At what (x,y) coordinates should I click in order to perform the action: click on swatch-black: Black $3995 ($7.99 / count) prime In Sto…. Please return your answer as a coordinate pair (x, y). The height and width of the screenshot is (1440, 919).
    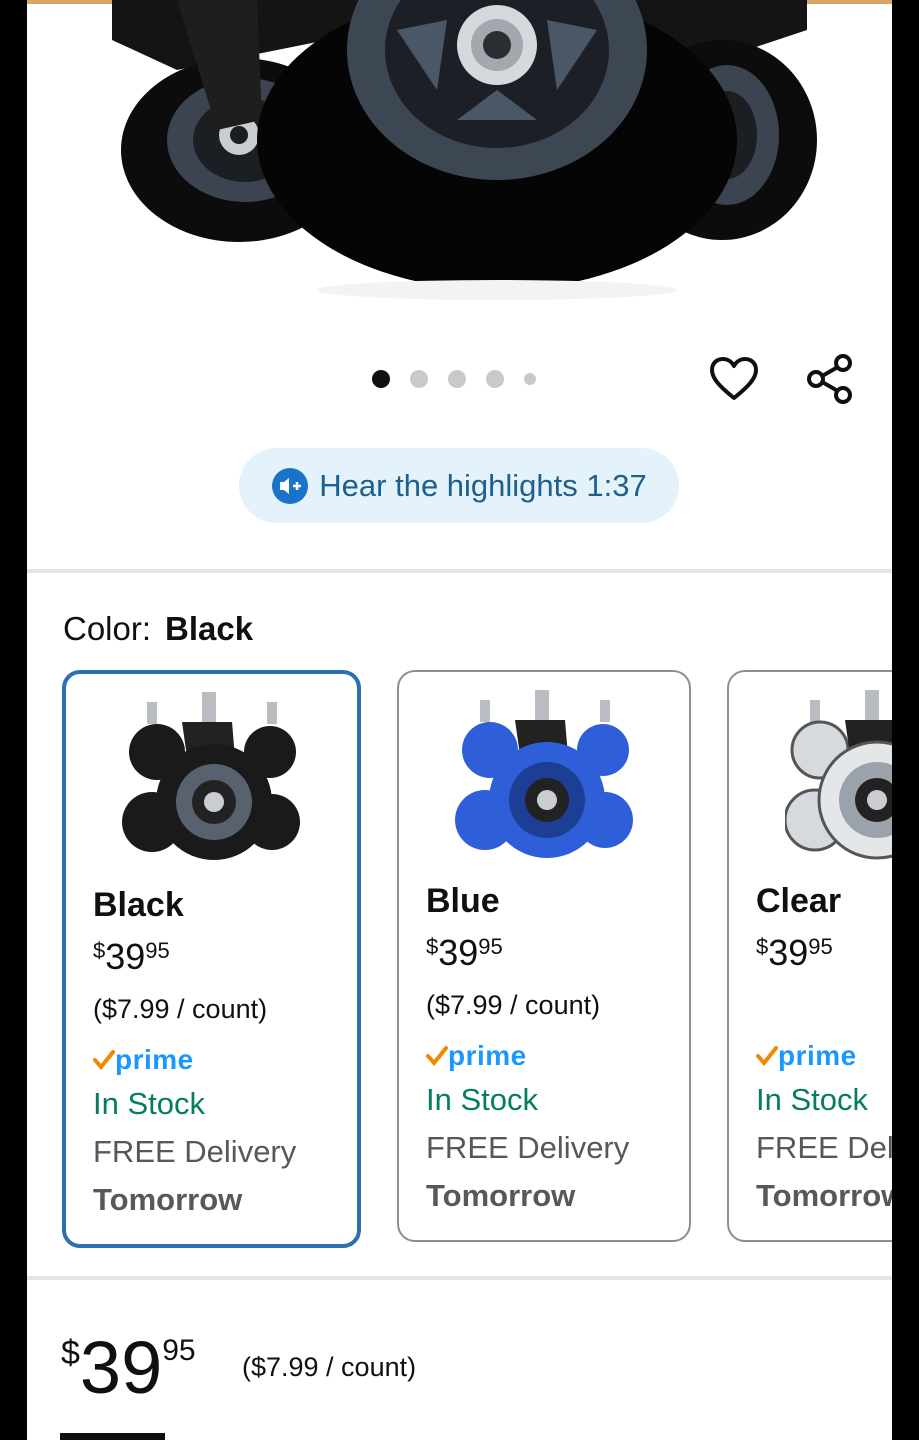
    Looking at the image, I should click on (211, 959).